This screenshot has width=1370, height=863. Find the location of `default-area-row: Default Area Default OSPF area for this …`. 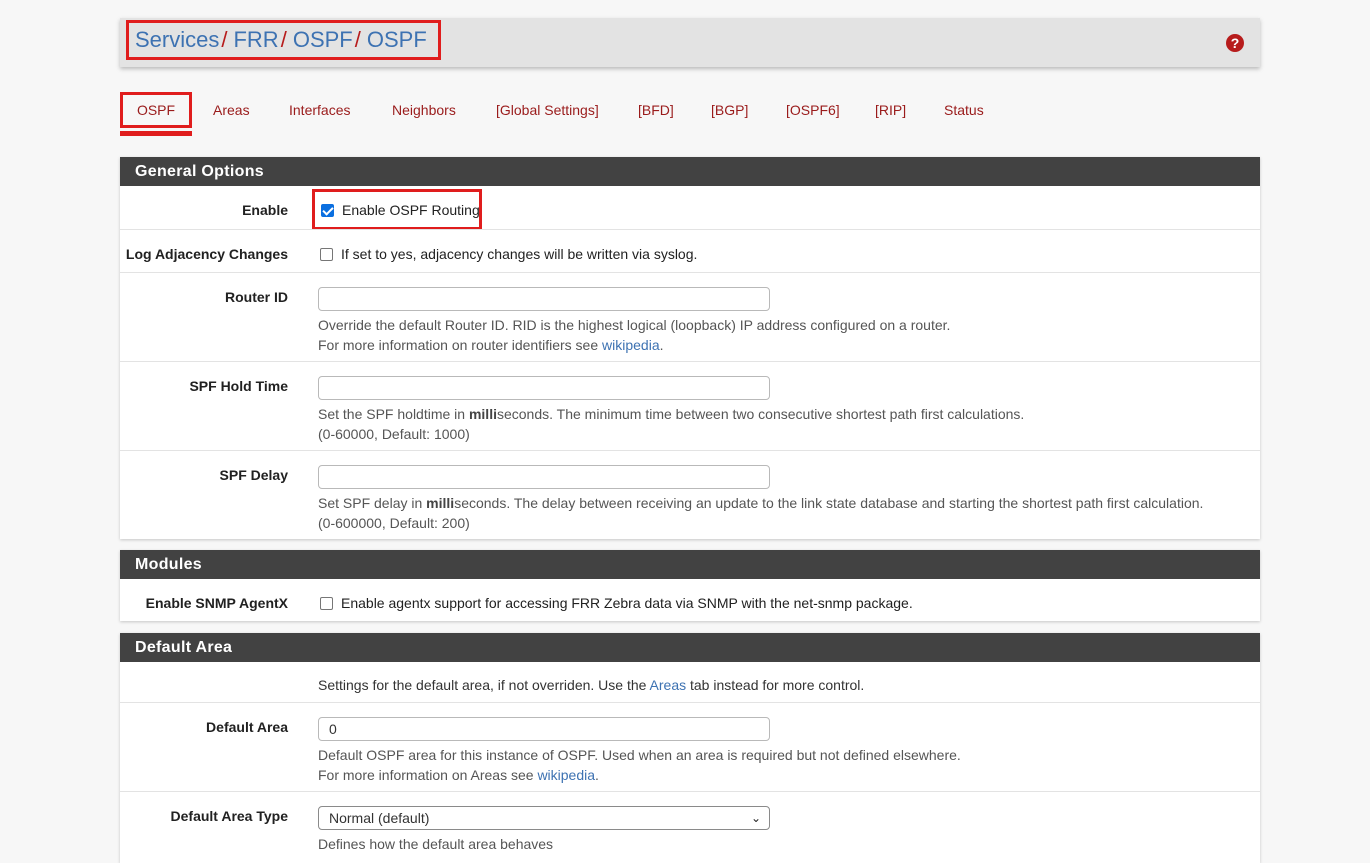

default-area-row: Default Area Default OSPF area for this … is located at coordinates (690, 746).